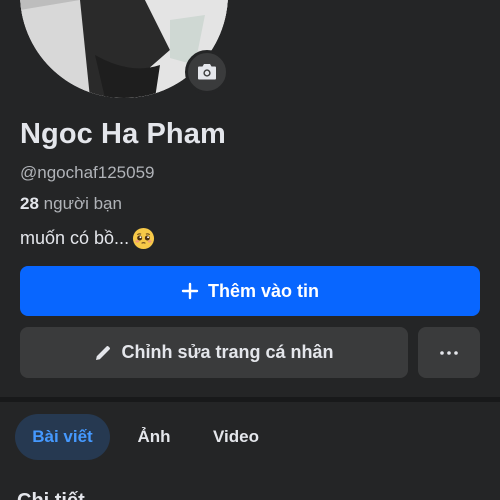 Image resolution: width=500 pixels, height=500 pixels. Describe the element at coordinates (82, 203) in the screenshot. I see `friends-count-label: người bạn` at that location.